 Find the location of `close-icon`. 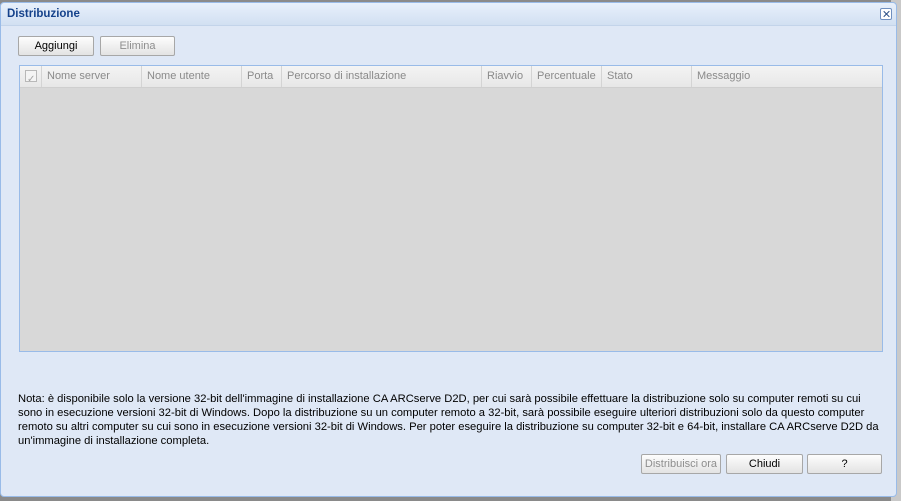

close-icon is located at coordinates (886, 14).